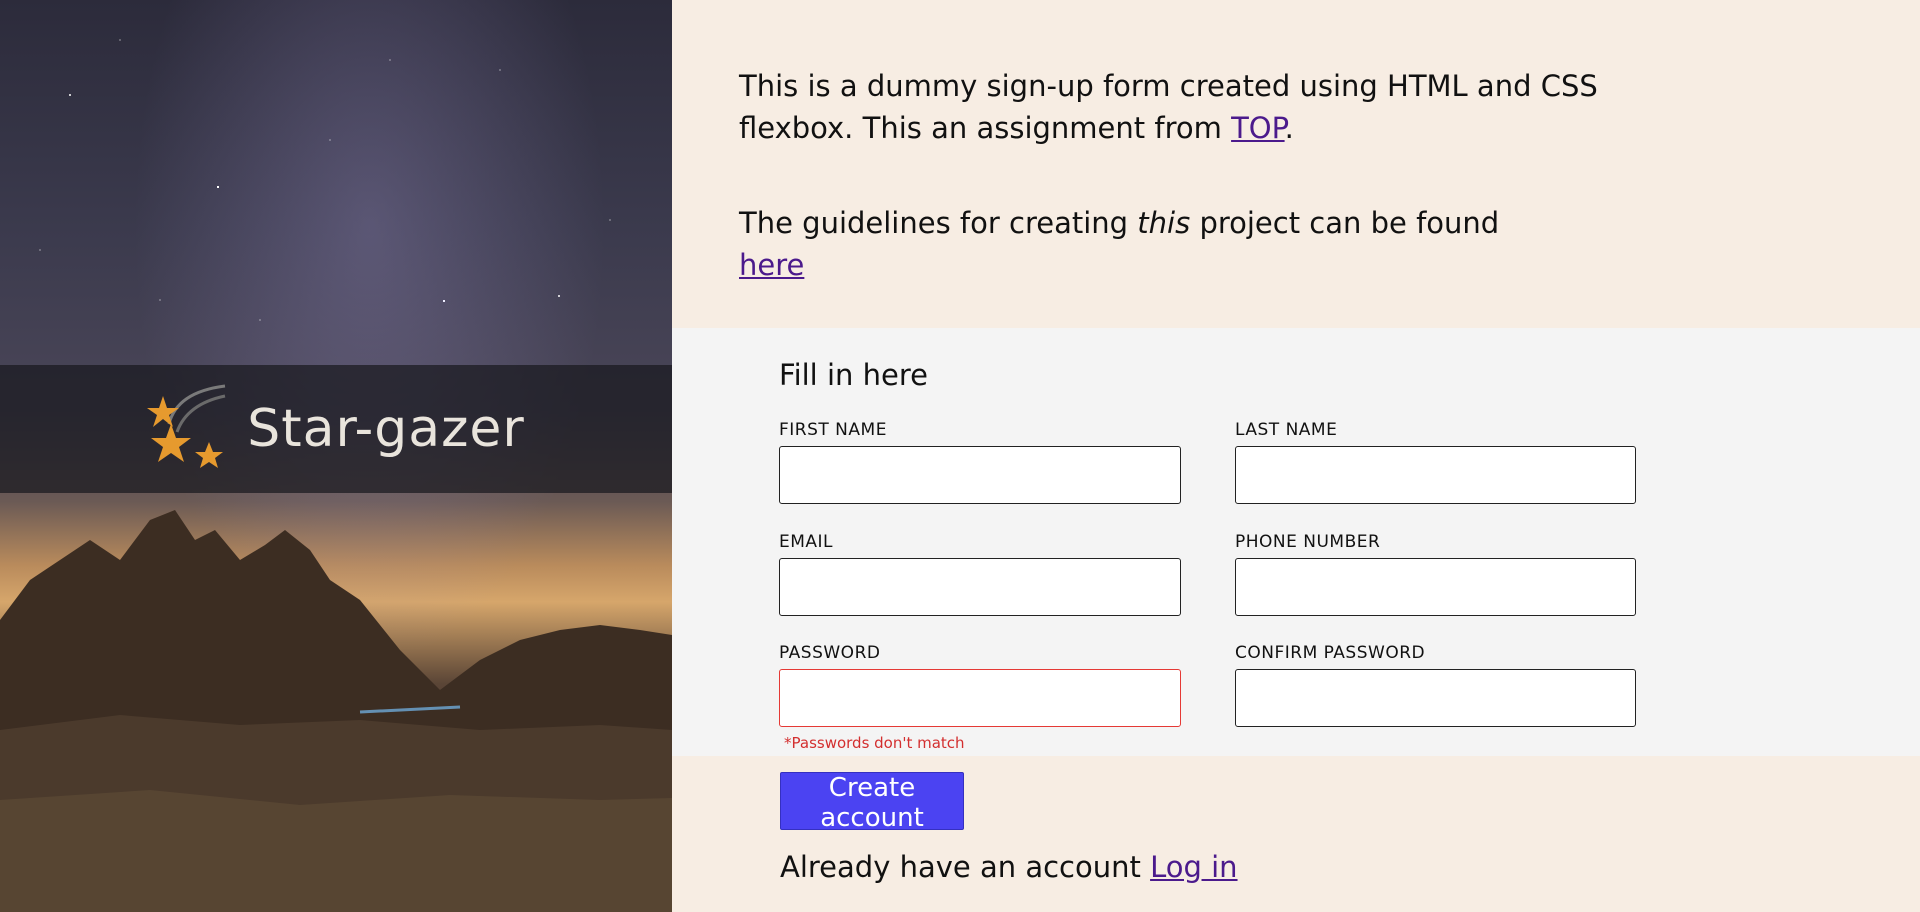 Image resolution: width=1920 pixels, height=912 pixels. What do you see at coordinates (980, 587) in the screenshot?
I see `email-input` at bounding box center [980, 587].